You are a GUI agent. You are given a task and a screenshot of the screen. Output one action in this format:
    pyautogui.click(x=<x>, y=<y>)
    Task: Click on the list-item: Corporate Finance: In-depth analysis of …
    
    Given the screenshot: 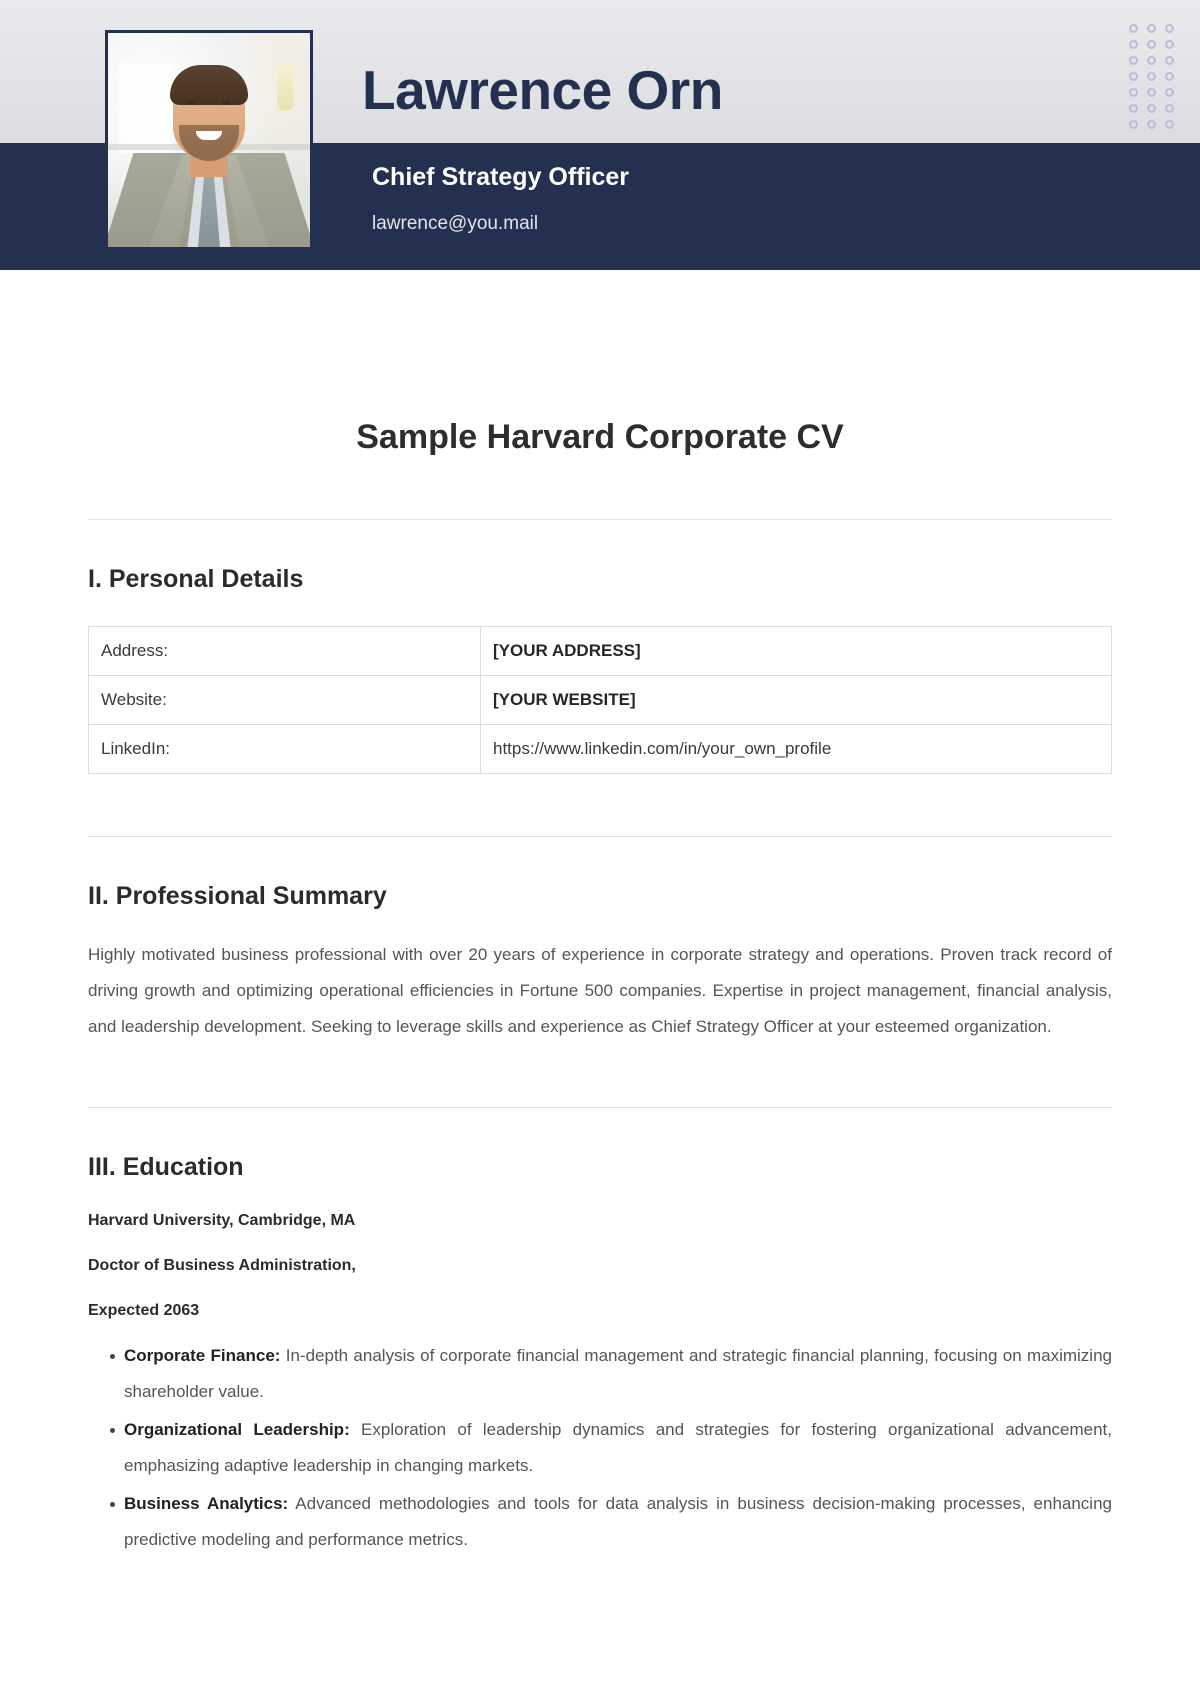 What is the action you would take?
    pyautogui.click(x=611, y=1374)
    